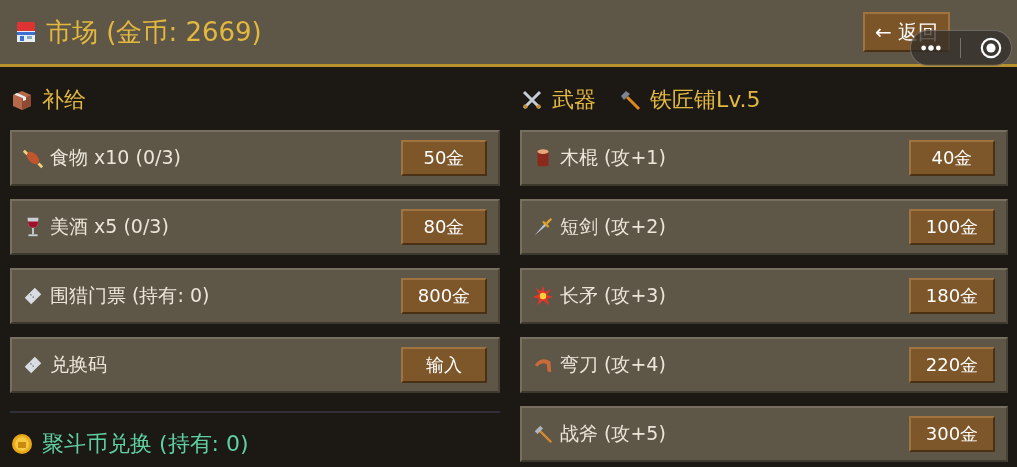 The width and height of the screenshot is (1017, 467). What do you see at coordinates (22, 444) in the screenshot?
I see `coin-icon` at bounding box center [22, 444].